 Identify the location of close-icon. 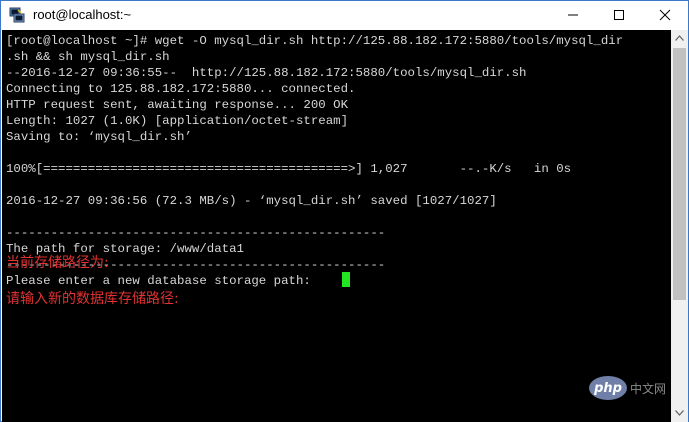
(665, 15).